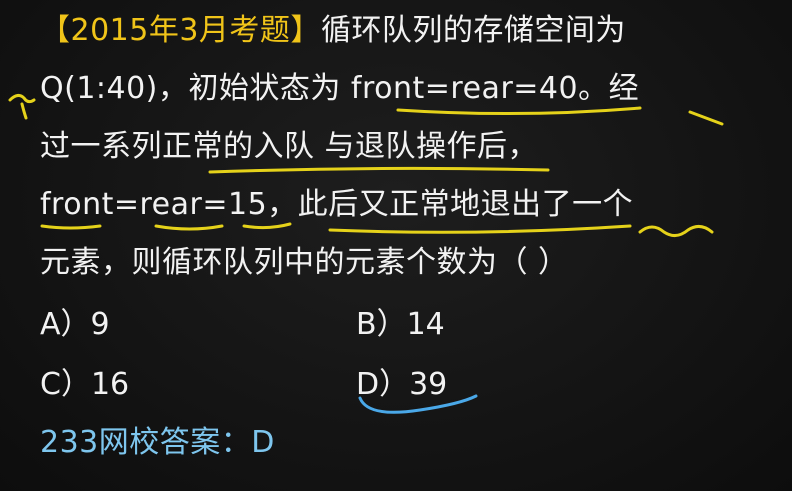 The image size is (792, 491). What do you see at coordinates (189, 227) in the screenshot?
I see `underline-rear` at bounding box center [189, 227].